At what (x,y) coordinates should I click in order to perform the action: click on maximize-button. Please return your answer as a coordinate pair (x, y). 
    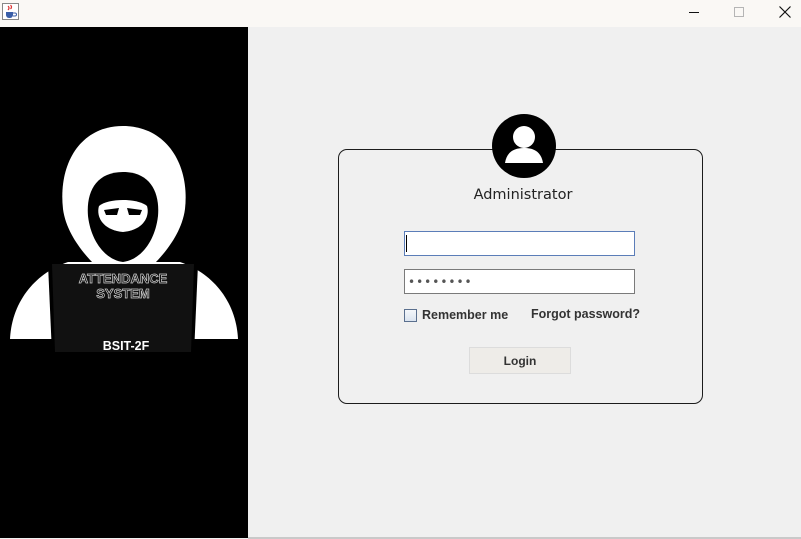
    Looking at the image, I should click on (739, 12).